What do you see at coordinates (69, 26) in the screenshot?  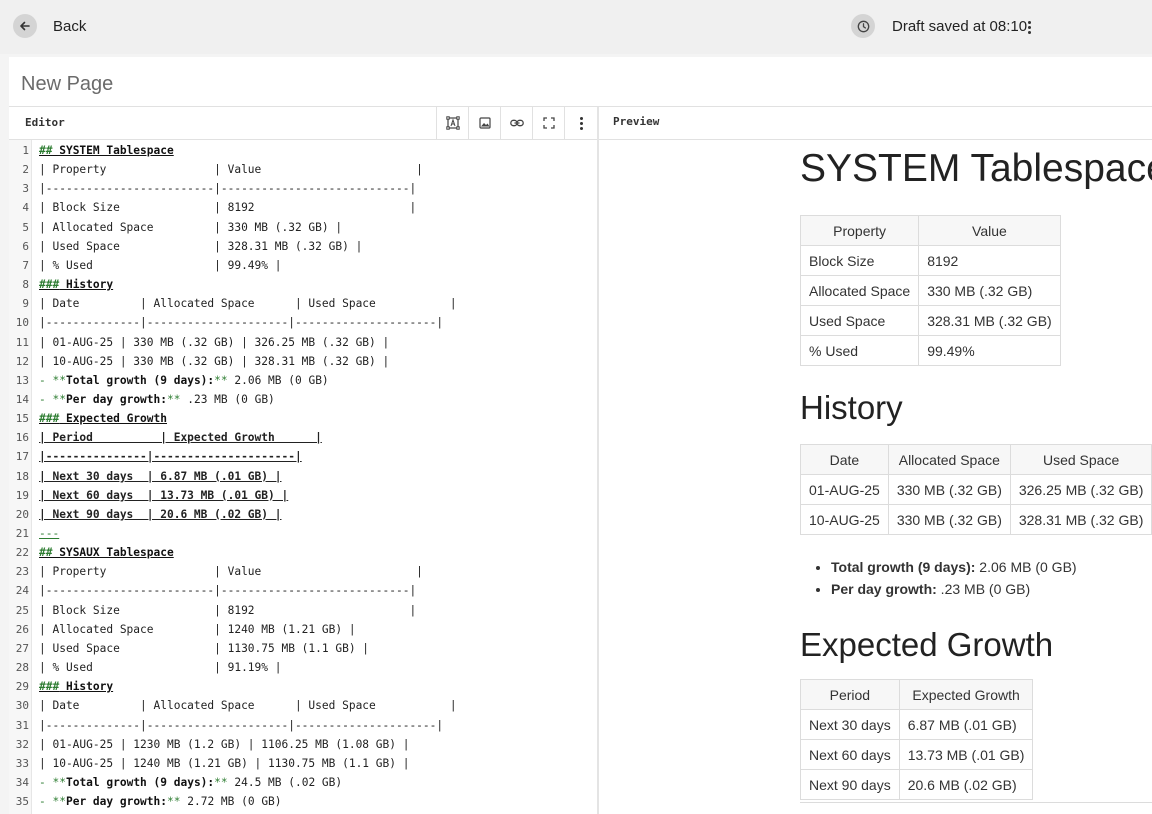 I see `back-button: Back` at bounding box center [69, 26].